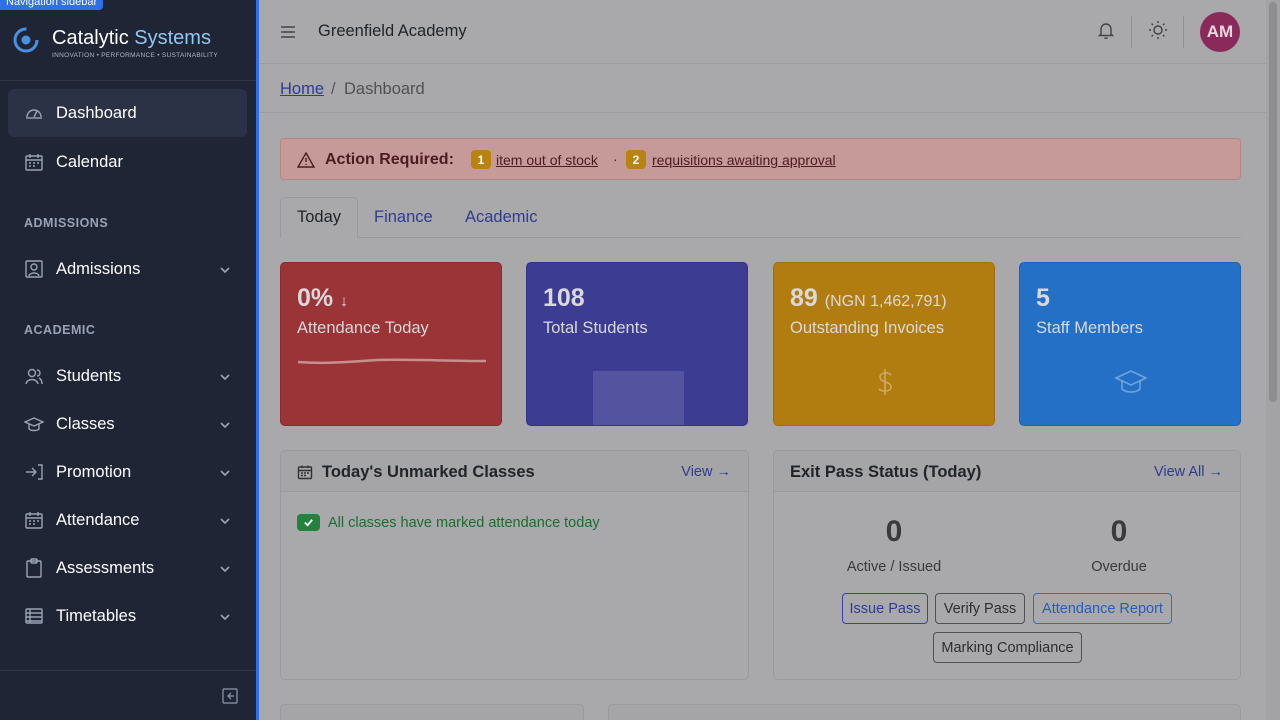 Image resolution: width=1280 pixels, height=720 pixels. I want to click on out-of-stock-link: item out of stock, so click(547, 160).